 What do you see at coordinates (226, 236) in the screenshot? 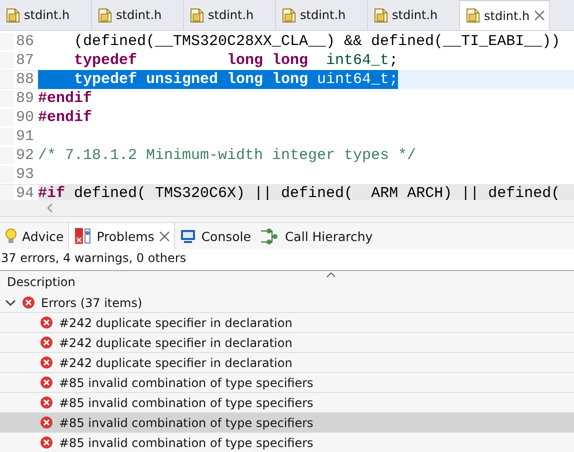
I see `tab-label: Console` at bounding box center [226, 236].